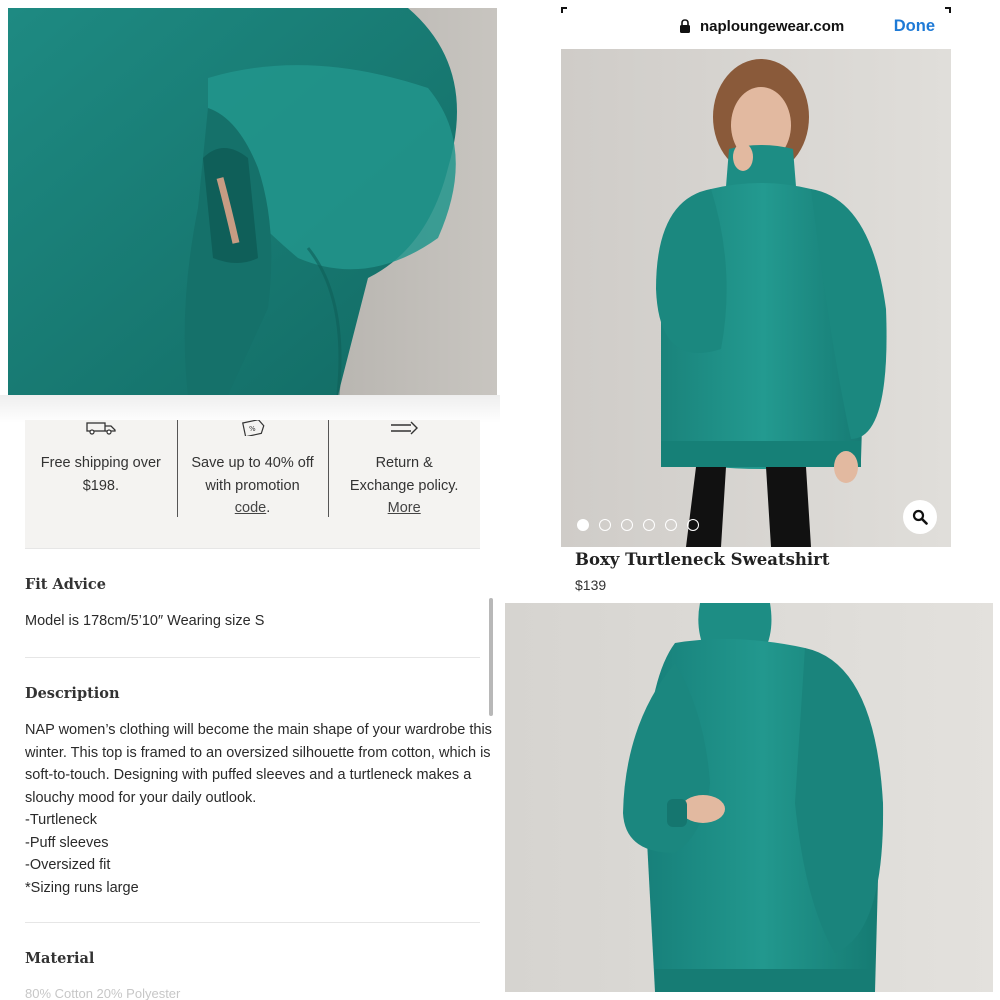 This screenshot has height=1000, width=1000. I want to click on lock-icon, so click(685, 26).